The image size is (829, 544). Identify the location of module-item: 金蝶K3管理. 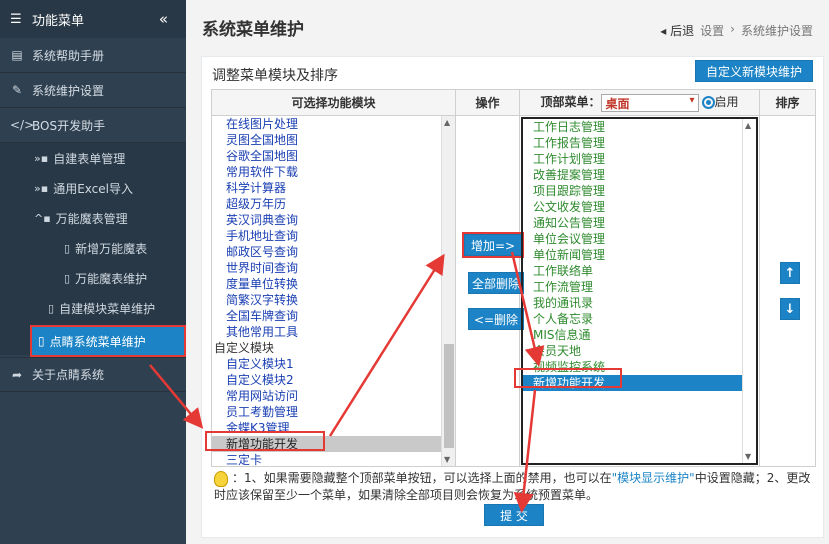
(333, 428).